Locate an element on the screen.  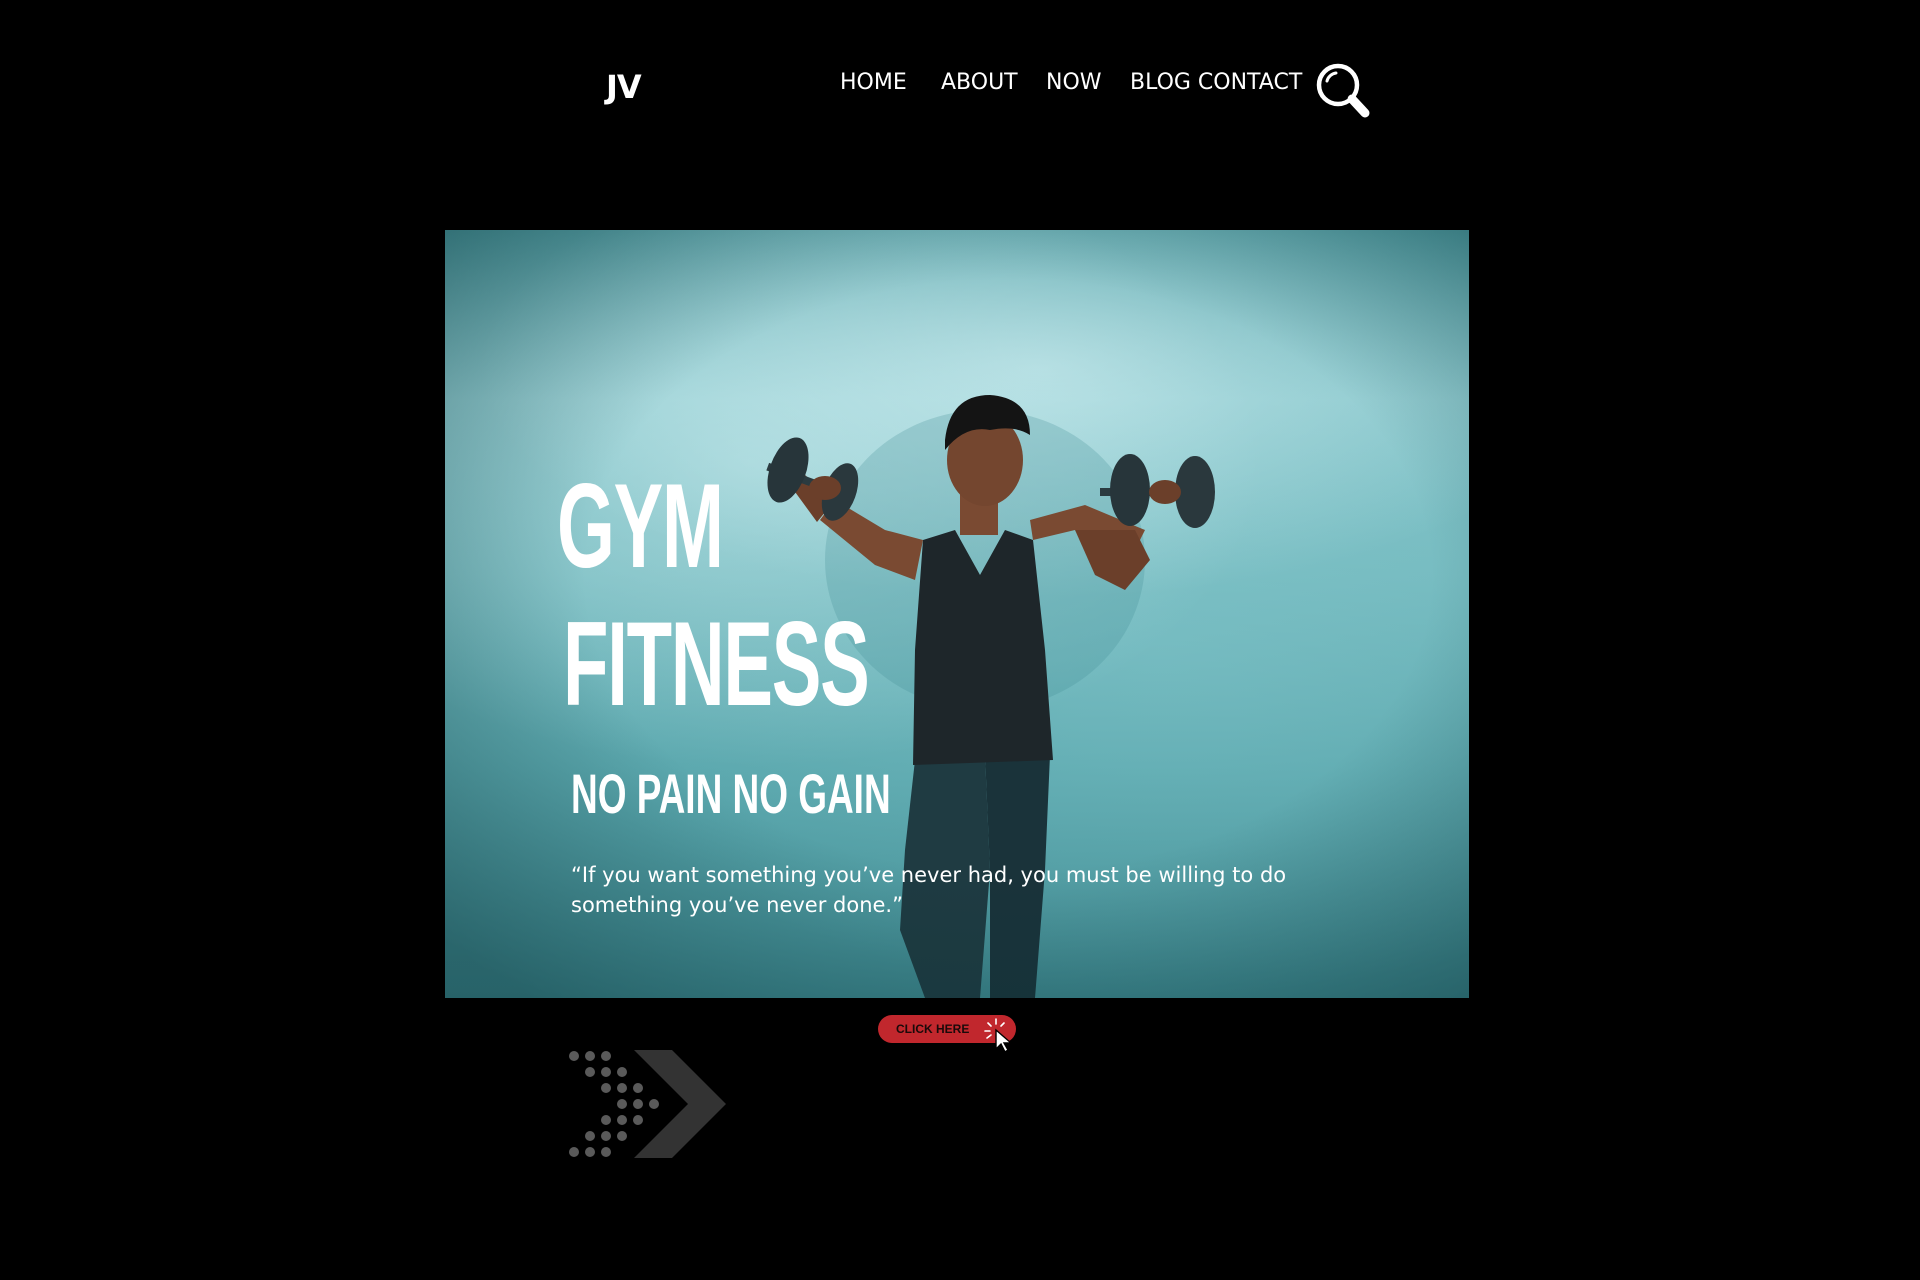
search-icon is located at coordinates (1343, 90).